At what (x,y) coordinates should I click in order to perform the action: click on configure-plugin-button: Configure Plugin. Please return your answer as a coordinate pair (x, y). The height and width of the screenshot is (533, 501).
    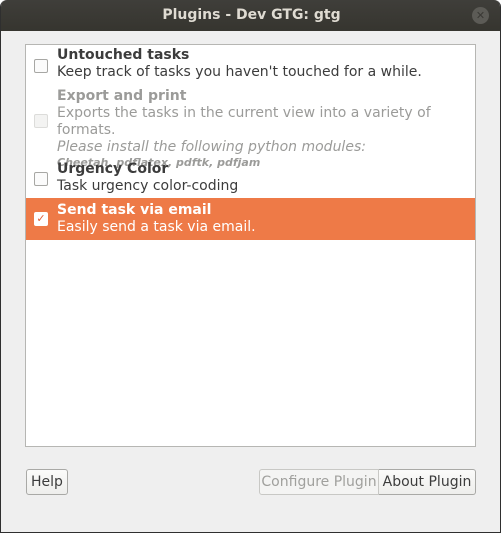
    Looking at the image, I should click on (319, 482).